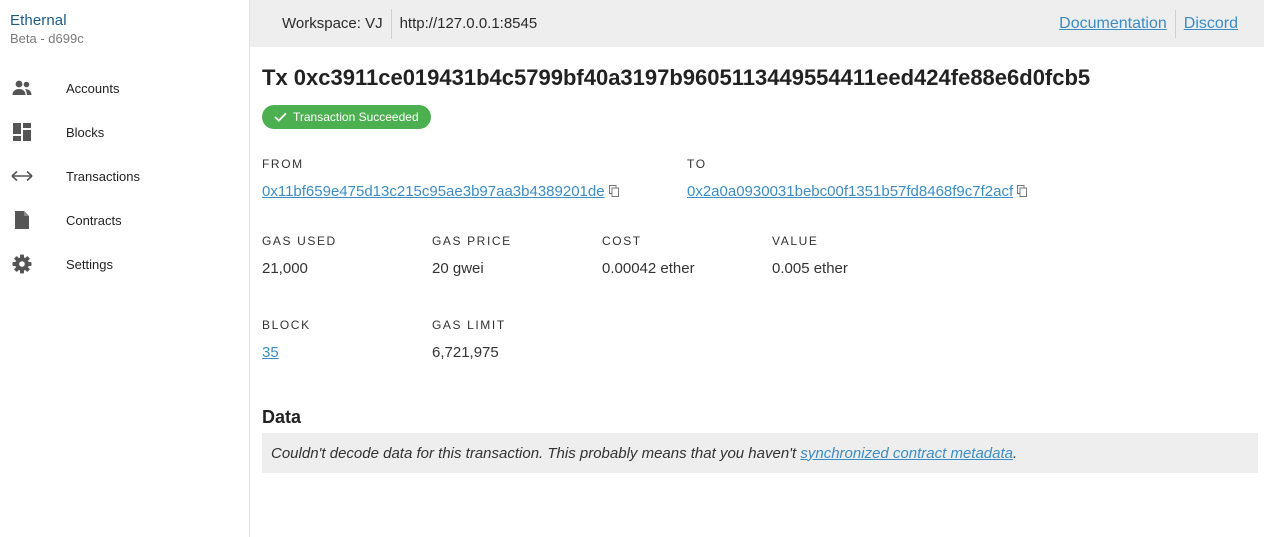  What do you see at coordinates (47, 20) in the screenshot?
I see `app-name: Ethernal` at bounding box center [47, 20].